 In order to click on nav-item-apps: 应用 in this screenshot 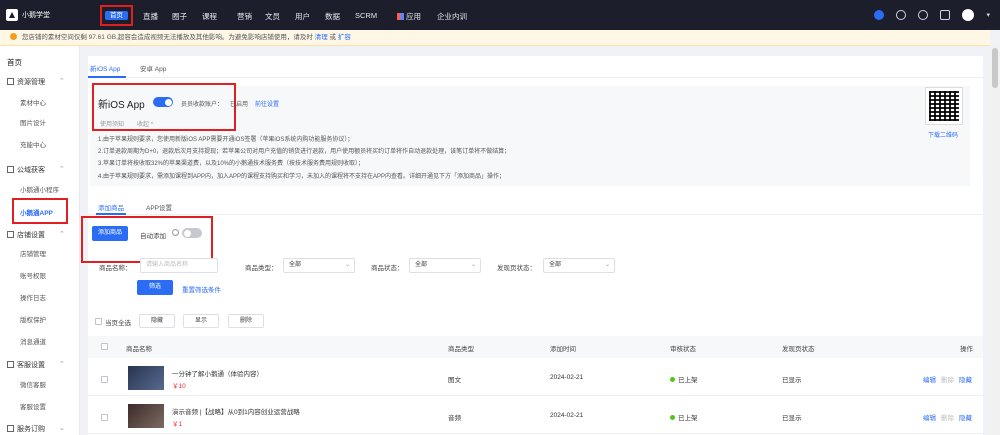, I will do `click(409, 16)`.